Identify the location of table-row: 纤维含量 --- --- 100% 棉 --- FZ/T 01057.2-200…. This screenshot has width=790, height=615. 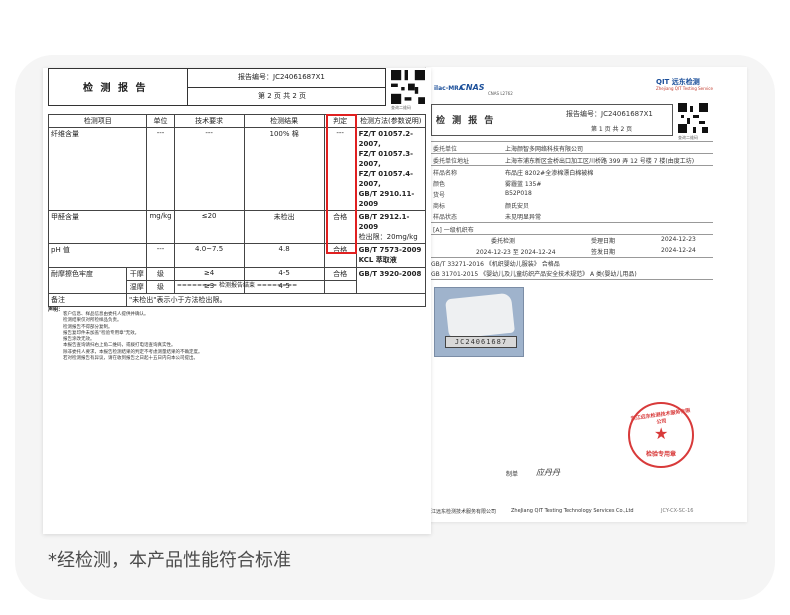
(237, 169).